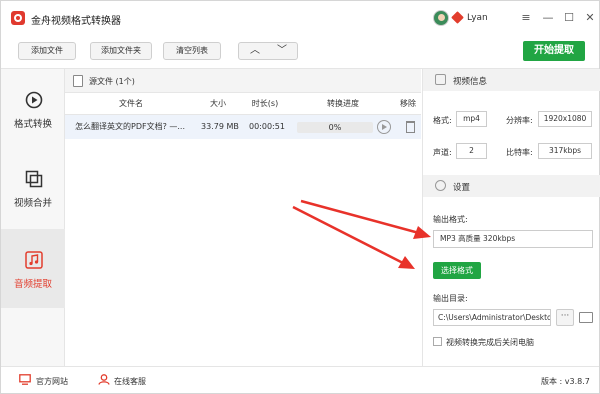 The image size is (600, 394). Describe the element at coordinates (513, 239) in the screenshot. I see `output-format-field: MP3 高质量 320kbps` at that location.